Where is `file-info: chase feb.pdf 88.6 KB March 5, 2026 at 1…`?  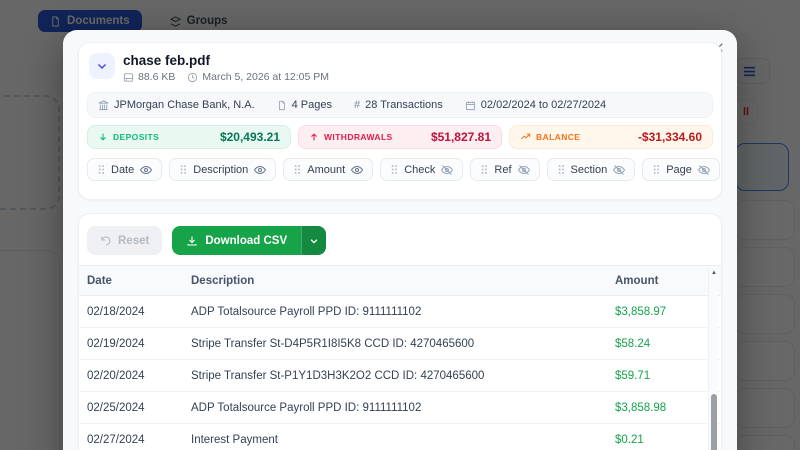 file-info: chase feb.pdf 88.6 KB March 5, 2026 at 1… is located at coordinates (226, 68).